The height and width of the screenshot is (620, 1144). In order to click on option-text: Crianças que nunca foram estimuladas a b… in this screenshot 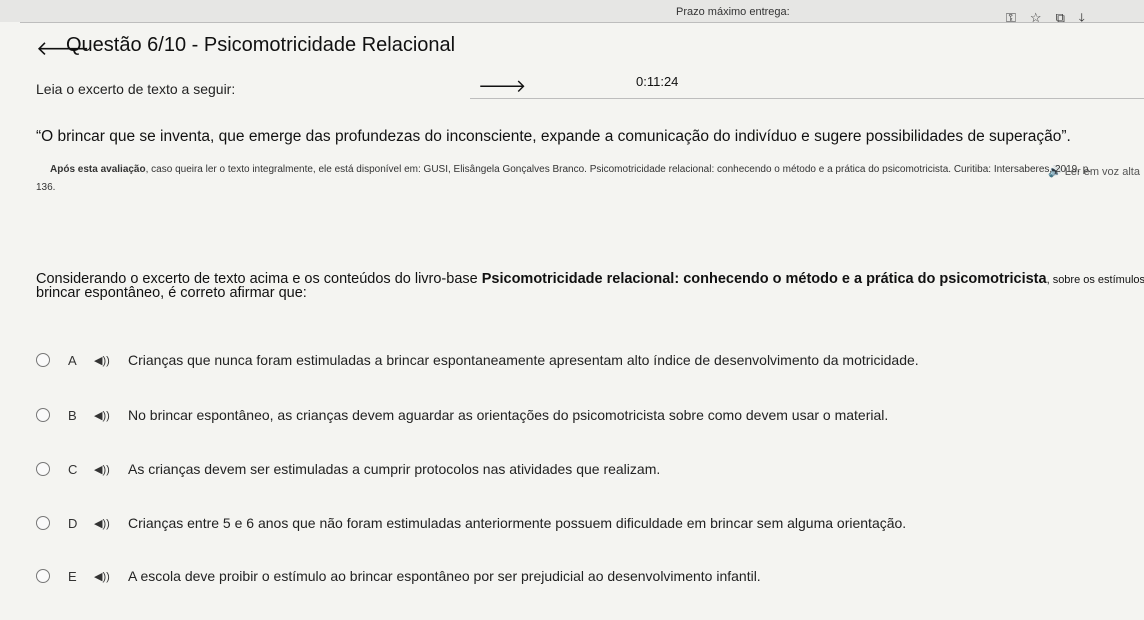, I will do `click(523, 360)`.